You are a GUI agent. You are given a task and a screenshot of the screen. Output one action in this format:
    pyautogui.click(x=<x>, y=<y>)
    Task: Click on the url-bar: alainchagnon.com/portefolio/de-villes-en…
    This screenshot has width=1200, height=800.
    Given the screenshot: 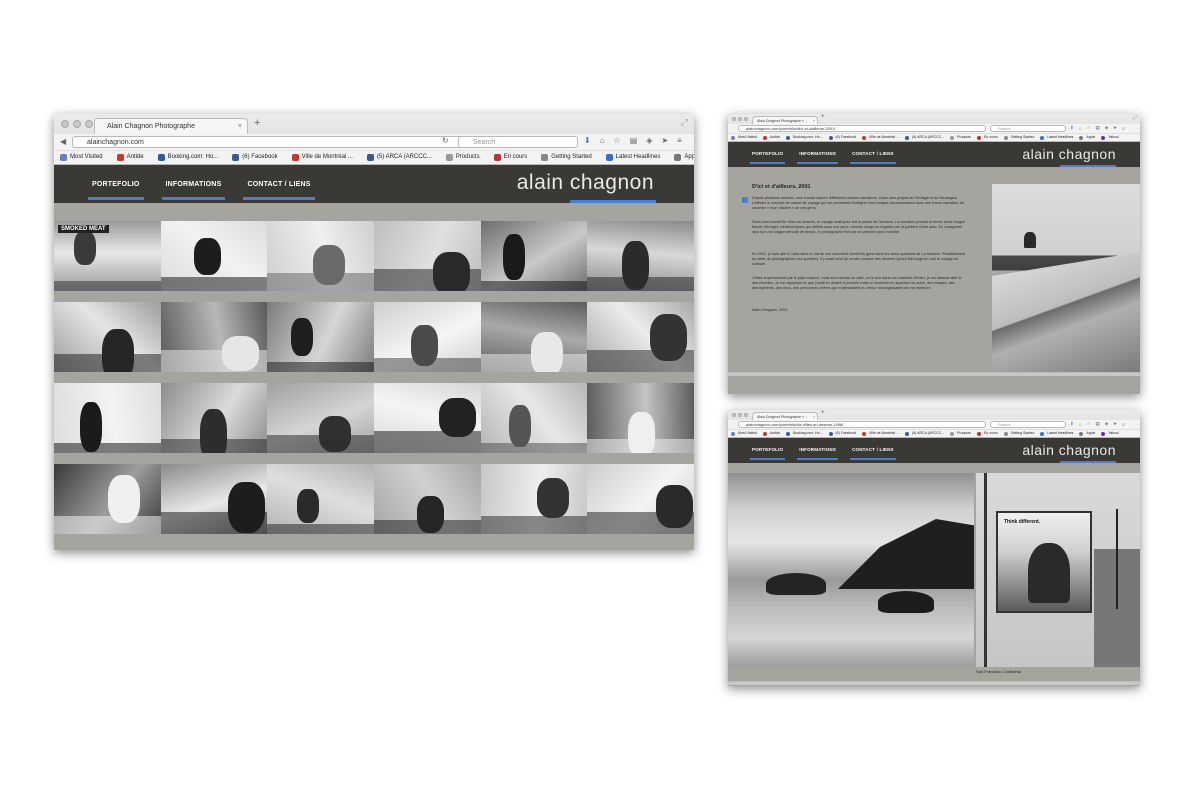 What is the action you would take?
    pyautogui.click(x=862, y=424)
    